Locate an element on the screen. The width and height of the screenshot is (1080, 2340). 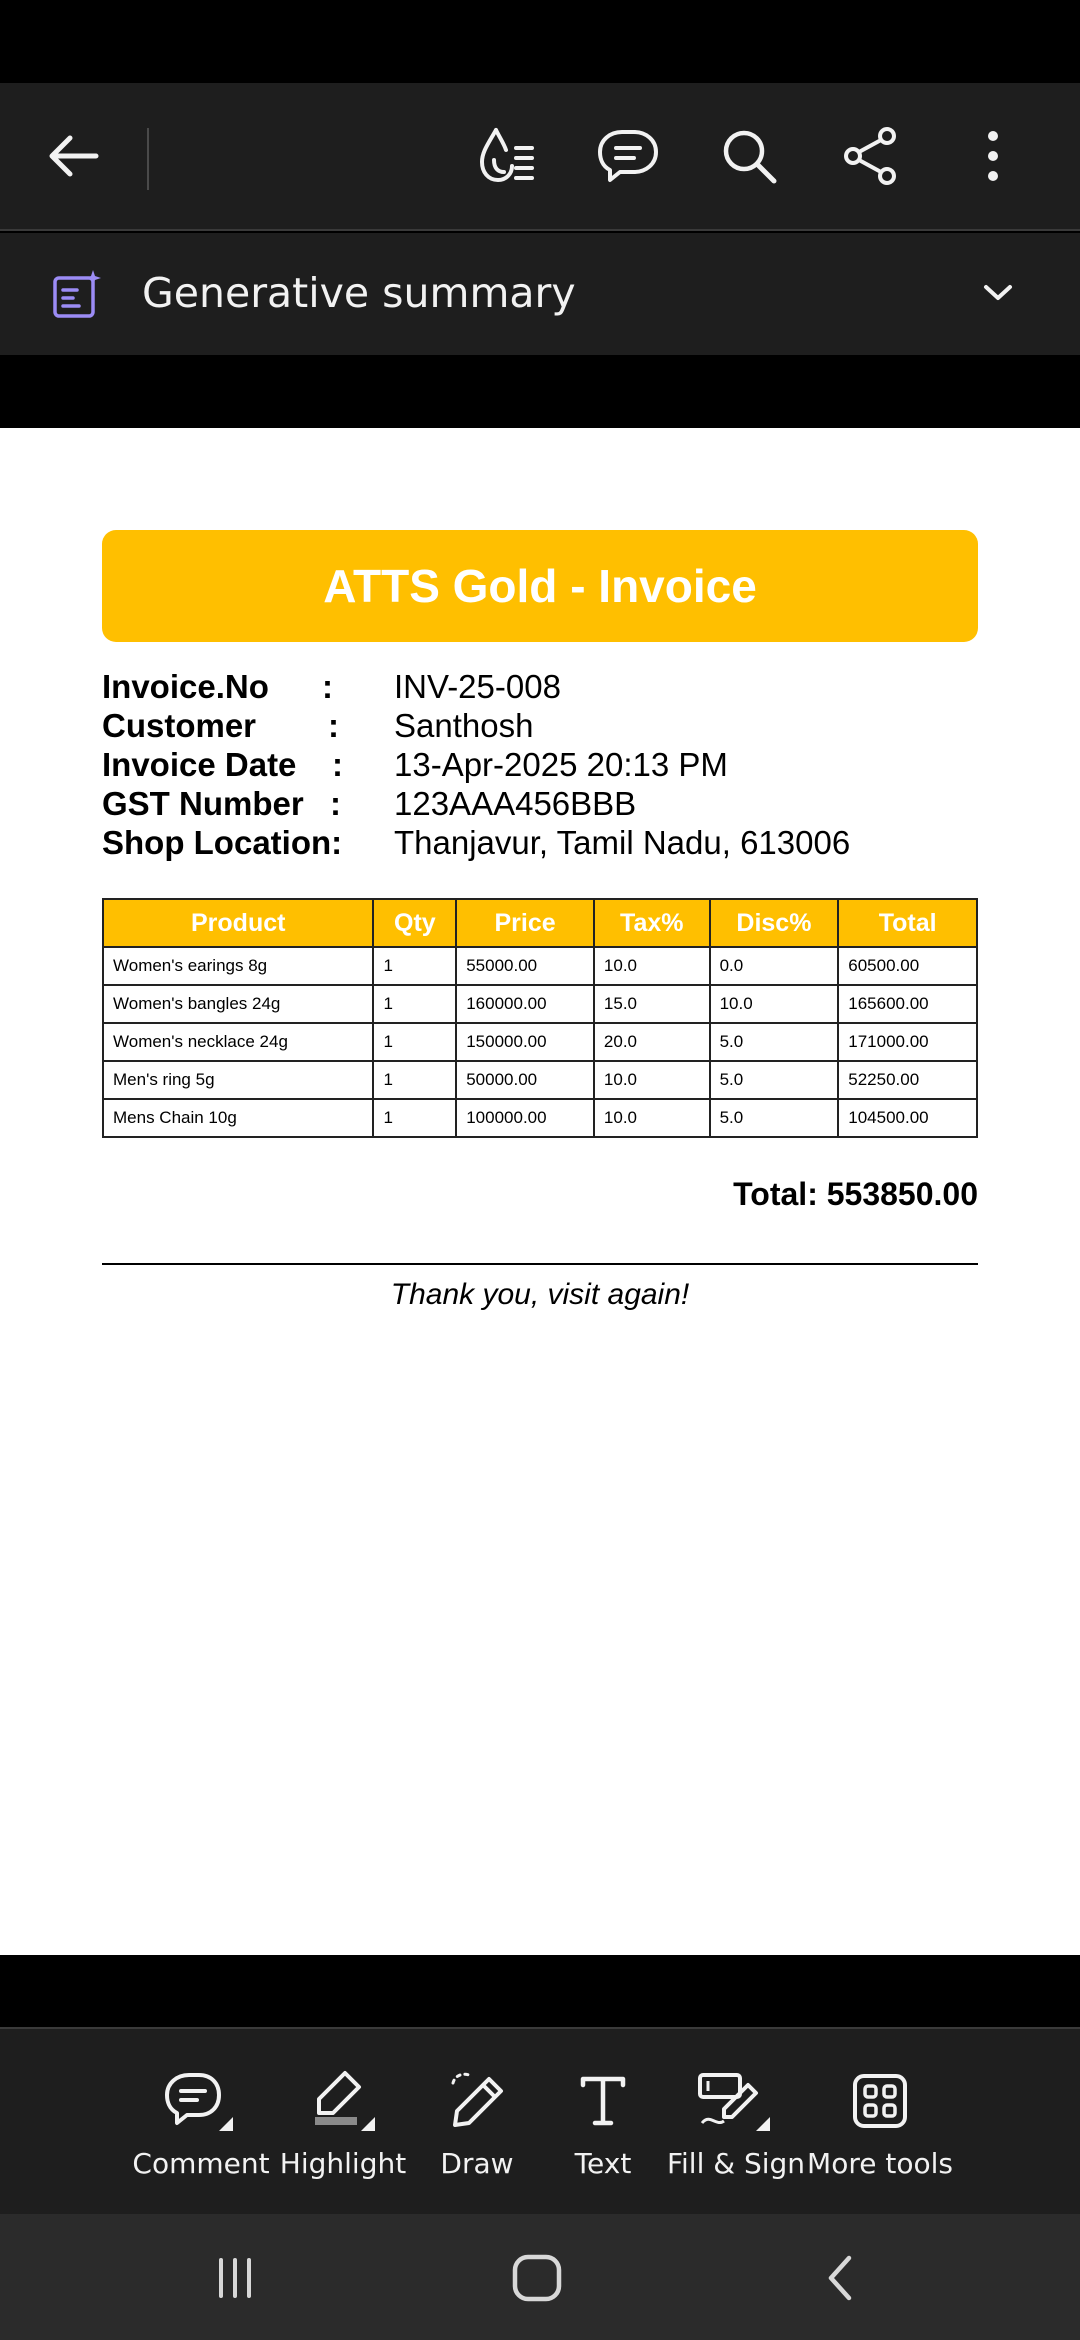
generative-summary-bar: Generative summary is located at coordinates (540, 294).